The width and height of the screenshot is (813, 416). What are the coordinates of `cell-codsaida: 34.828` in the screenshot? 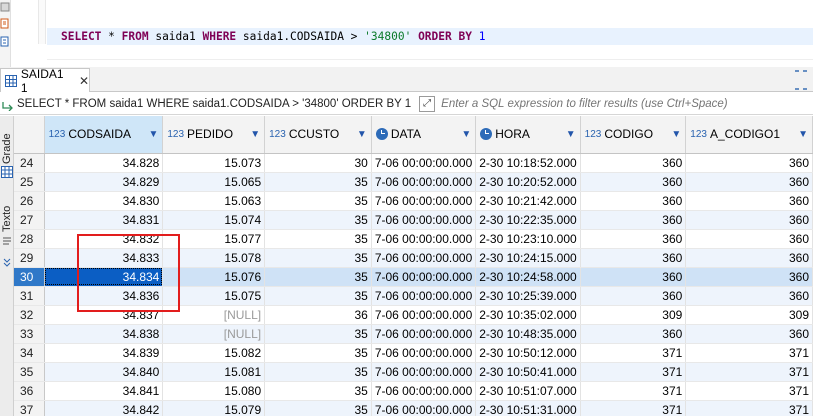 It's located at (104, 163).